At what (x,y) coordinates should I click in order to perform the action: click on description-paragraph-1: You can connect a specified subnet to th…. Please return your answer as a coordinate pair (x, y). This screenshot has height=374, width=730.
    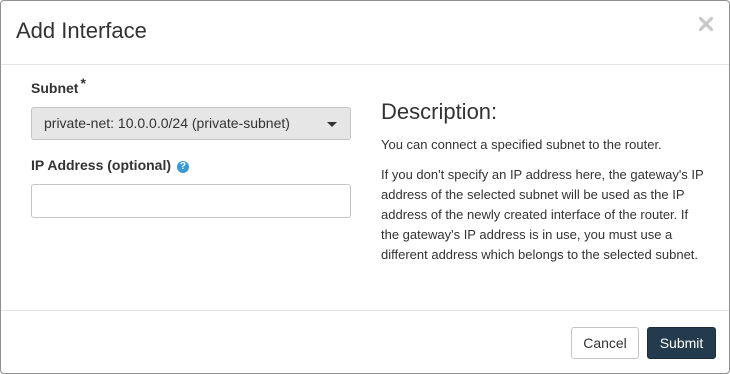
    Looking at the image, I should click on (521, 144).